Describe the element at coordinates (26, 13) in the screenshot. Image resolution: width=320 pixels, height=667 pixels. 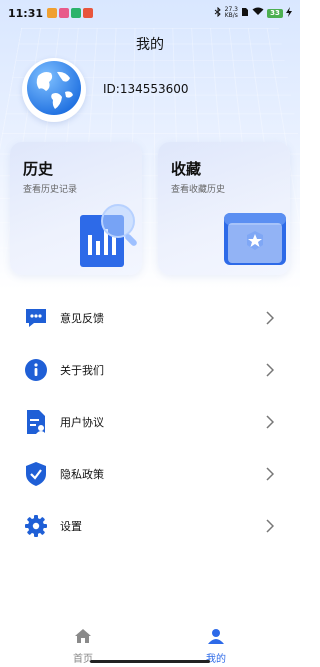
I see `status-time: 11:31` at that location.